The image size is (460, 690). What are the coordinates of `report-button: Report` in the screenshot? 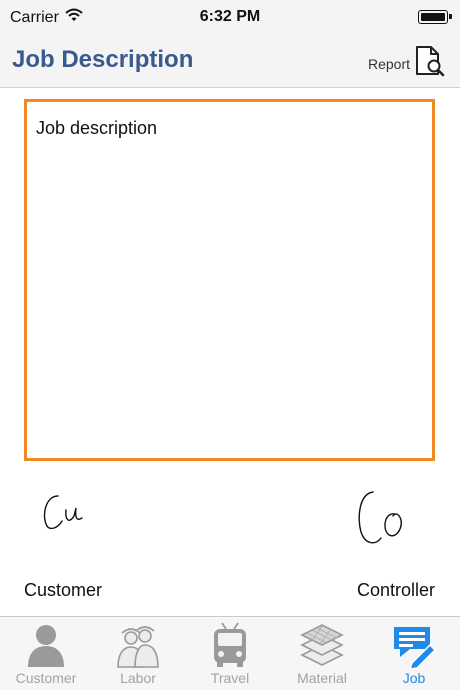 It's located at (407, 63).